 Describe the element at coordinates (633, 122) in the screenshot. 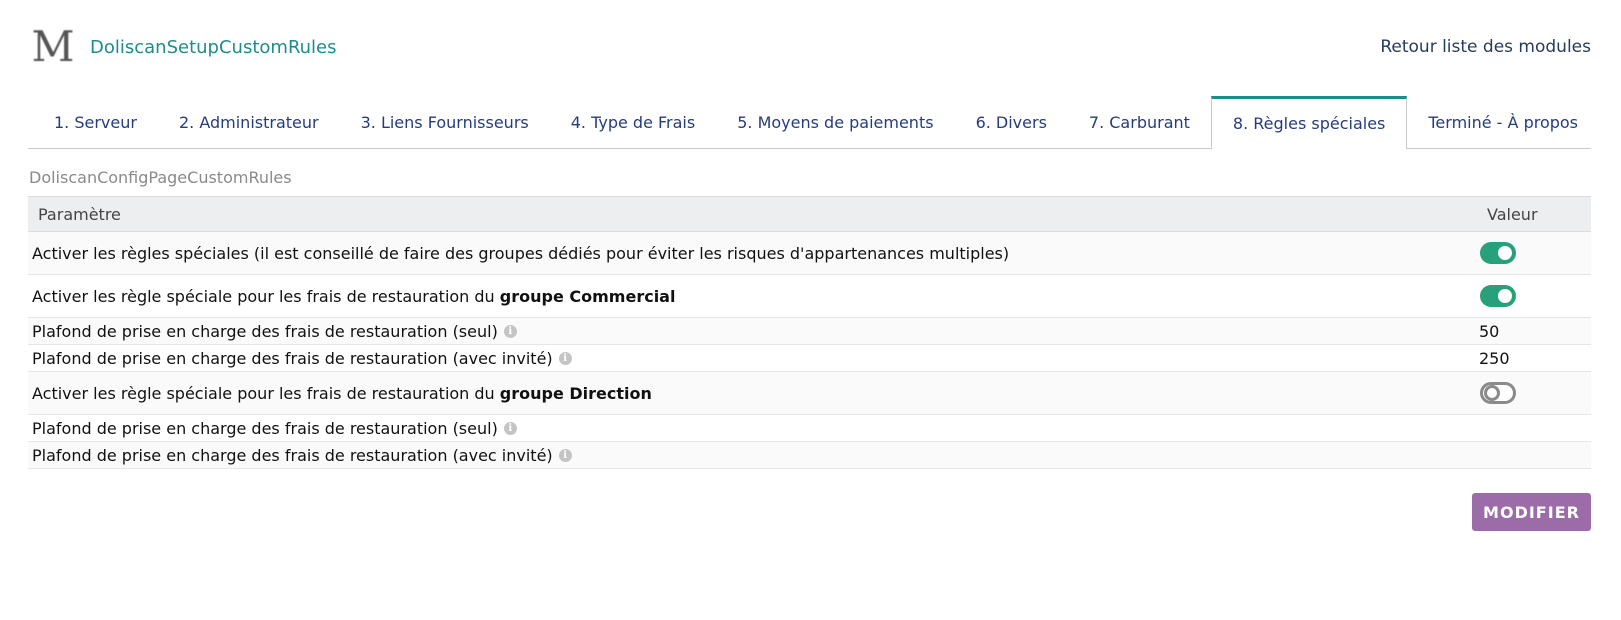

I see `tab-type-de-frais: 4. Type de Frais` at that location.